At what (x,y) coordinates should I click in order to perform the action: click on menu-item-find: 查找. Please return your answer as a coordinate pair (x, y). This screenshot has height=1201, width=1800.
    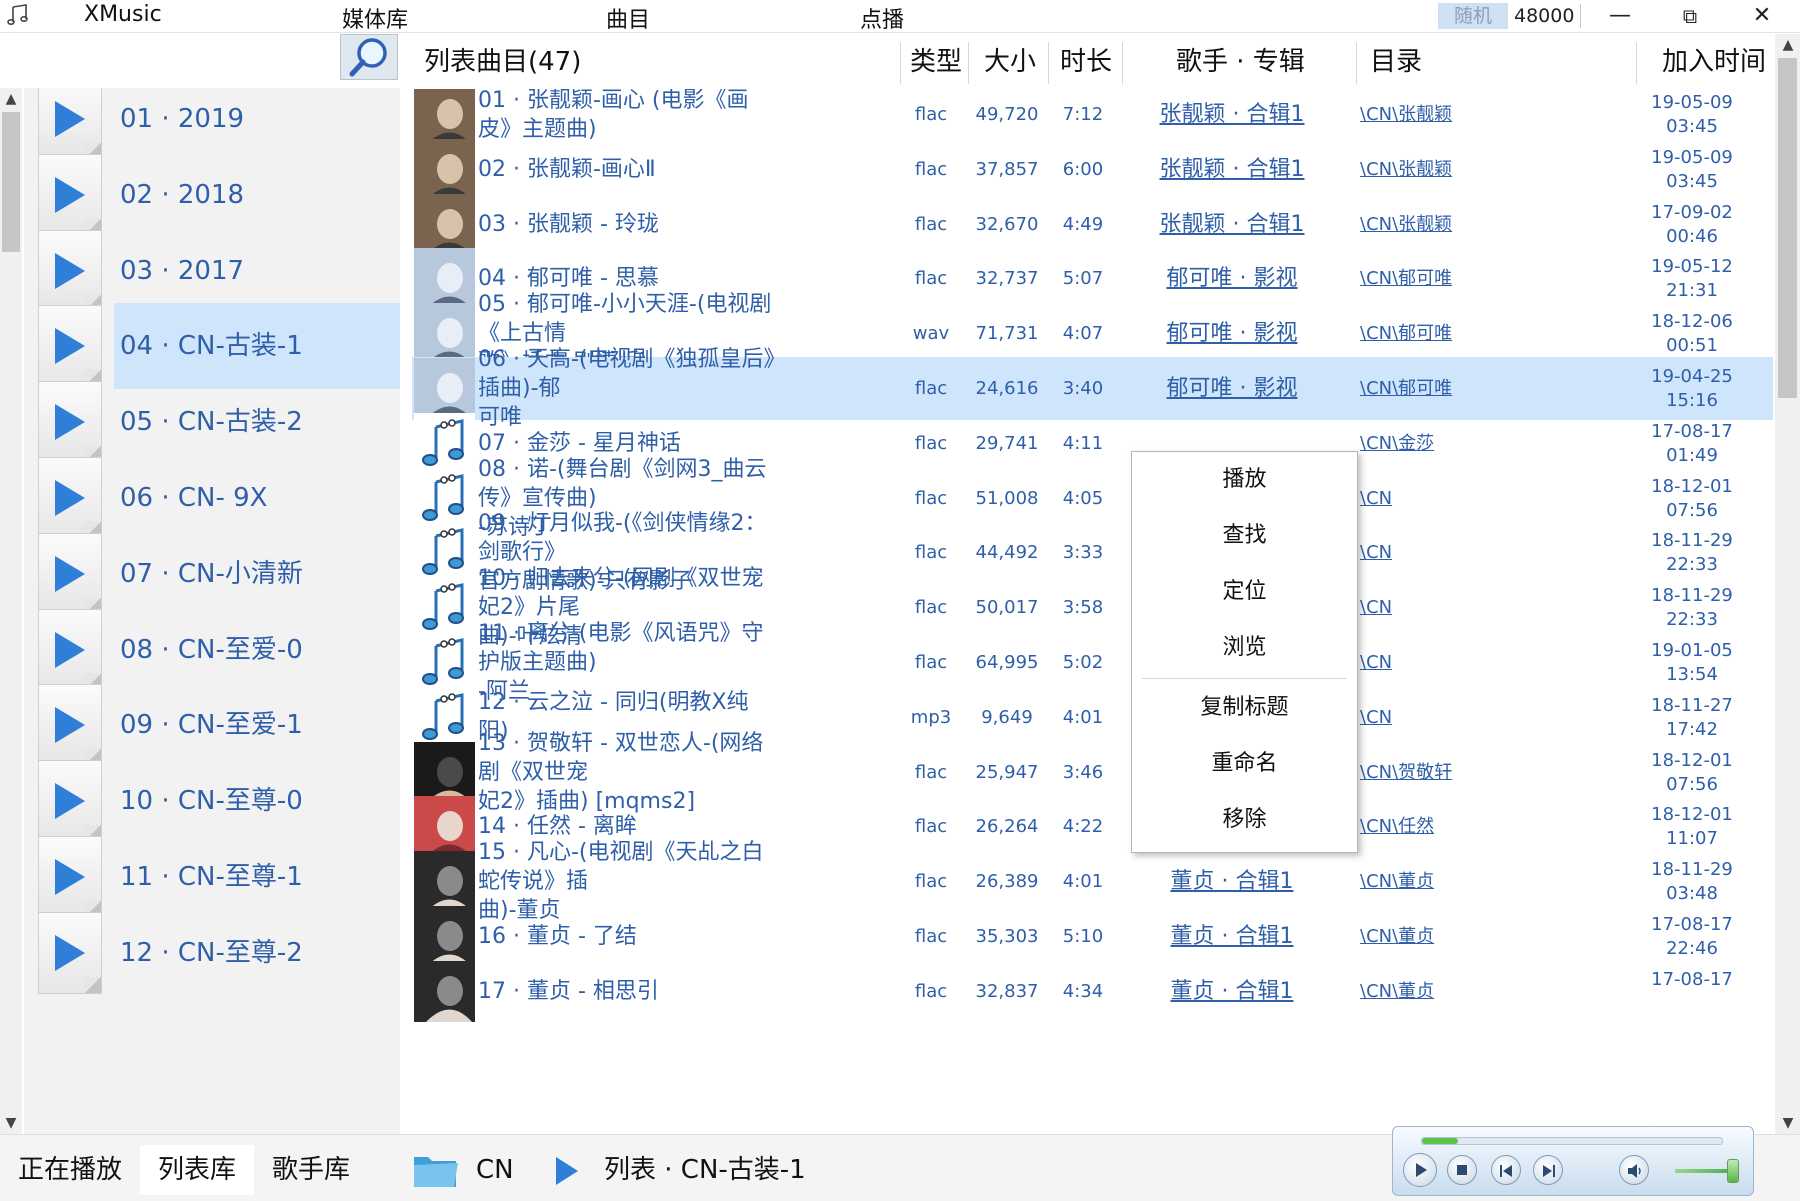
    Looking at the image, I should click on (1244, 536).